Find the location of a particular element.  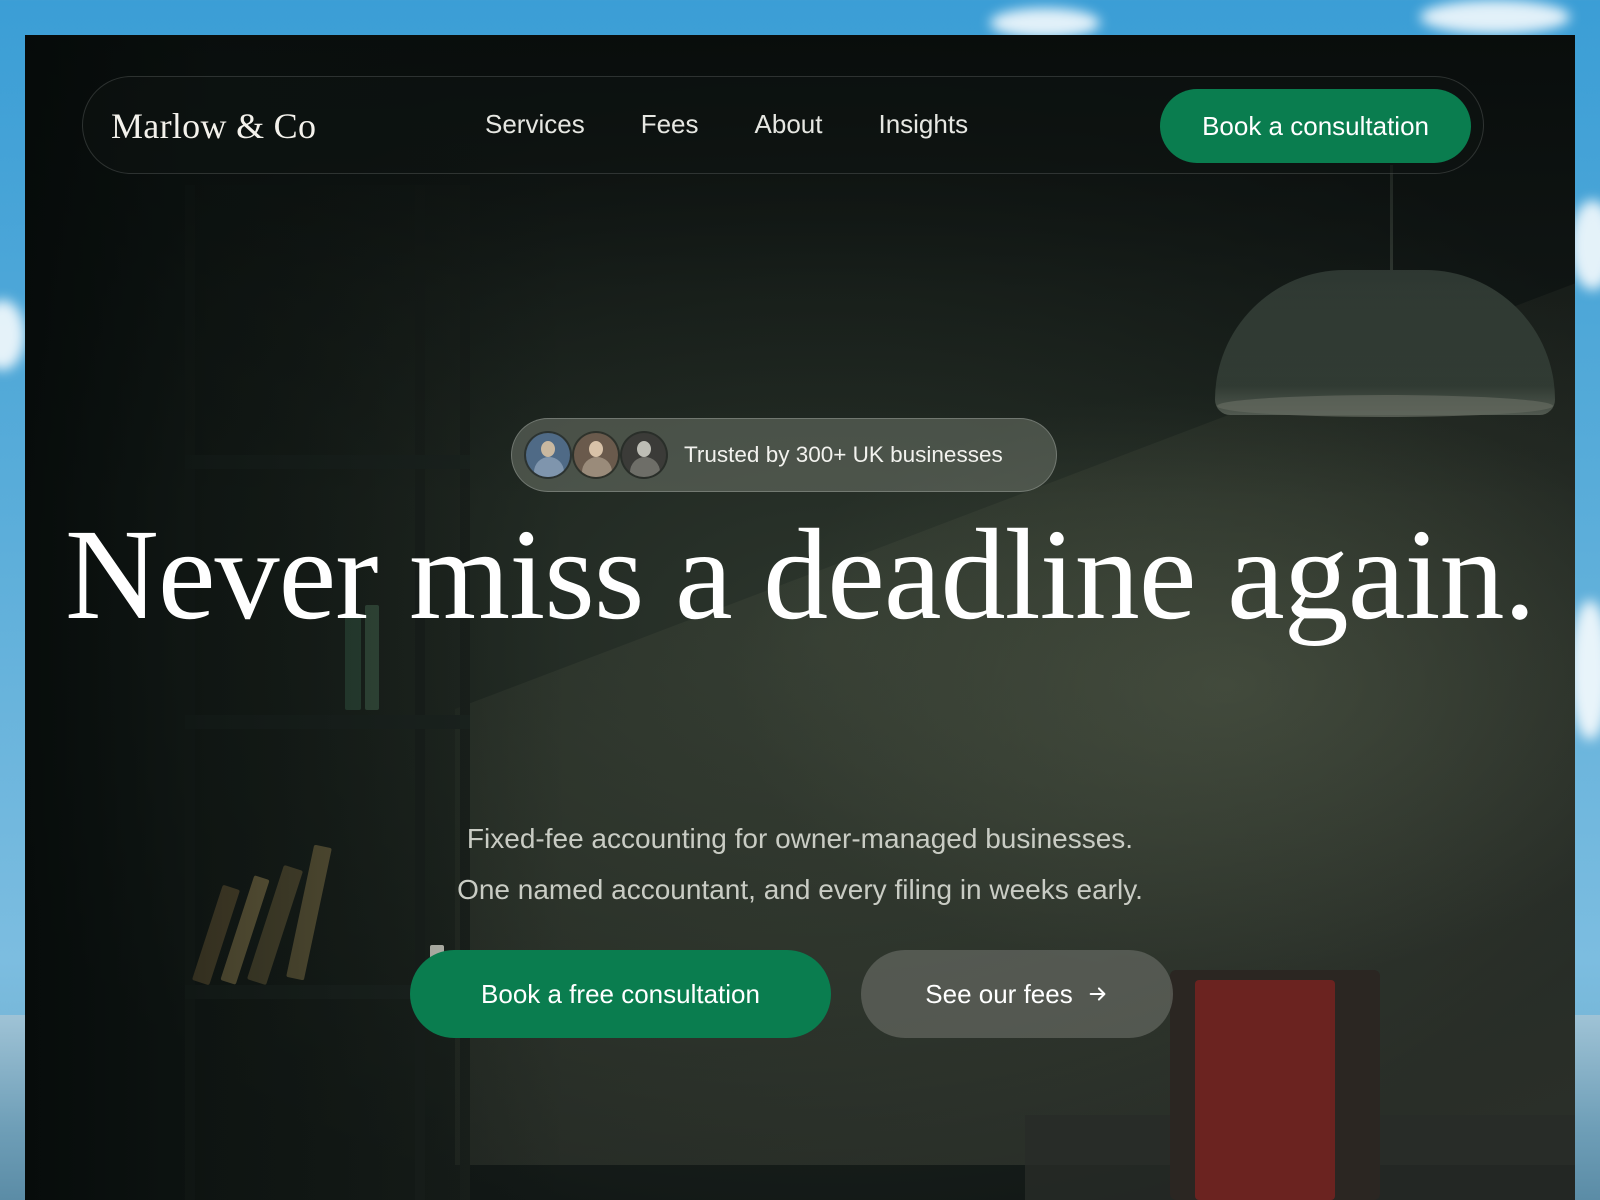

nav-link-insights: Insights is located at coordinates (923, 124).